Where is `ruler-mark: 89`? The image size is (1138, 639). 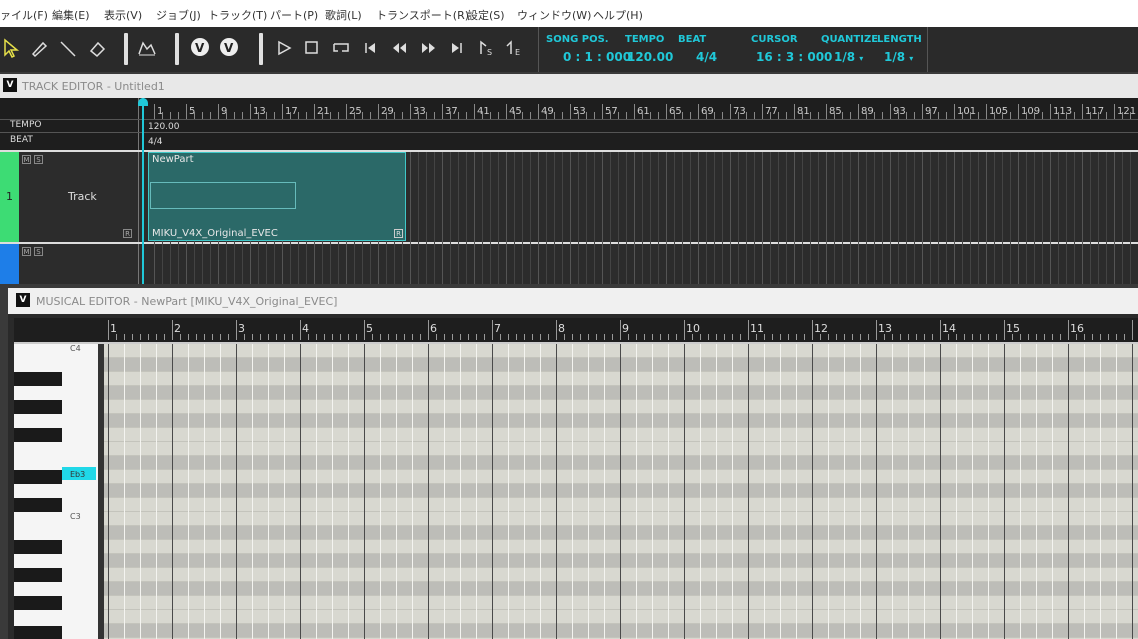
ruler-mark: 89 is located at coordinates (867, 111).